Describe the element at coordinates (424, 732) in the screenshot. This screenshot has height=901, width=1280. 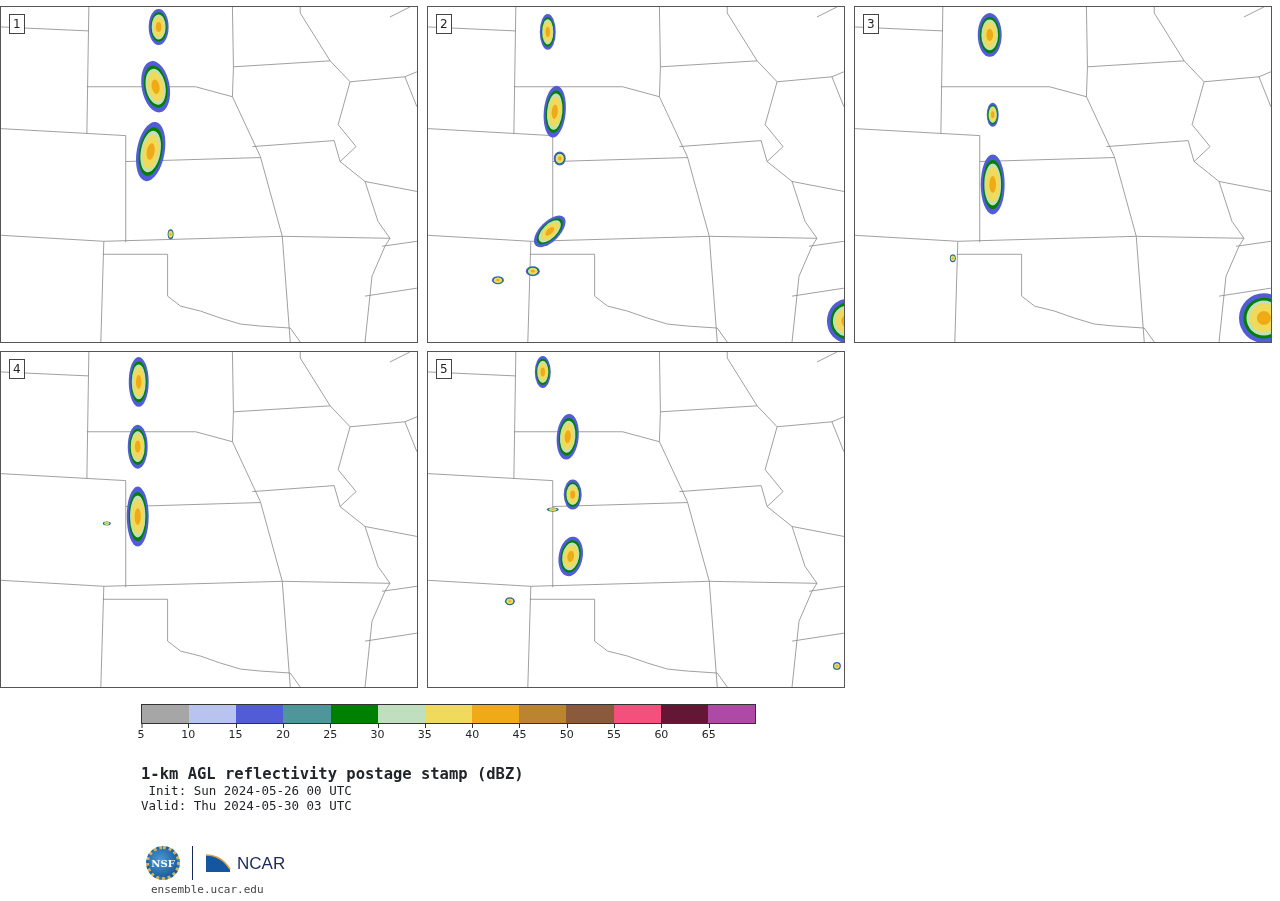
I see `tick-label: 35` at that location.